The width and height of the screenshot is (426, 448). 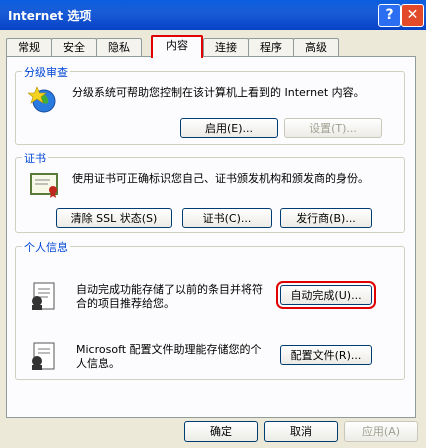 What do you see at coordinates (35, 158) in the screenshot?
I see `certificates-label: 证书` at bounding box center [35, 158].